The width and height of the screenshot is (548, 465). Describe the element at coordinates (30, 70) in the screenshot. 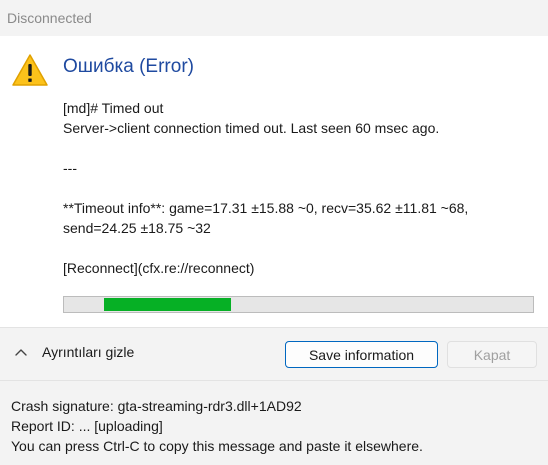

I see `warning-icon` at that location.